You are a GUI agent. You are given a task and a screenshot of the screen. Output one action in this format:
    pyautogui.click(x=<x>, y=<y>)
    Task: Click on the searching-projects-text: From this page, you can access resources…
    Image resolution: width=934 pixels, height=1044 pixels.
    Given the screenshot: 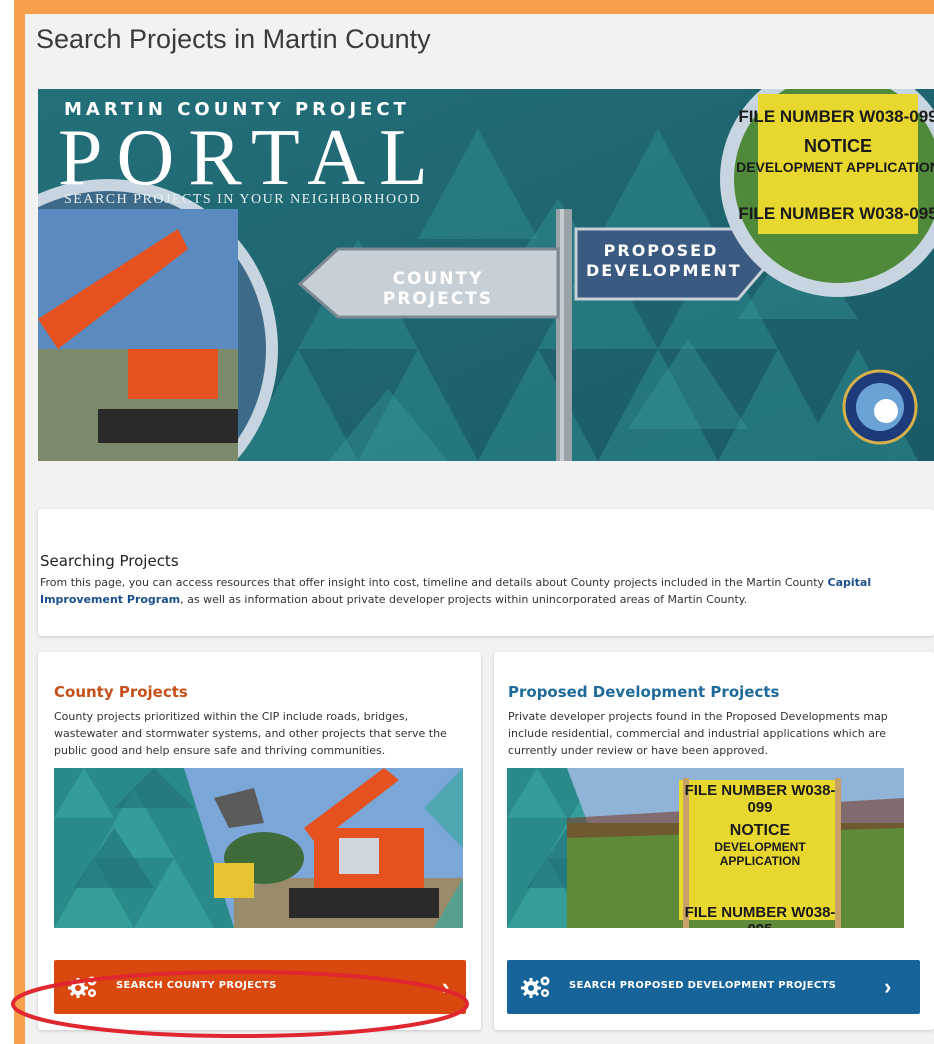 What is the action you would take?
    pyautogui.click(x=480, y=591)
    